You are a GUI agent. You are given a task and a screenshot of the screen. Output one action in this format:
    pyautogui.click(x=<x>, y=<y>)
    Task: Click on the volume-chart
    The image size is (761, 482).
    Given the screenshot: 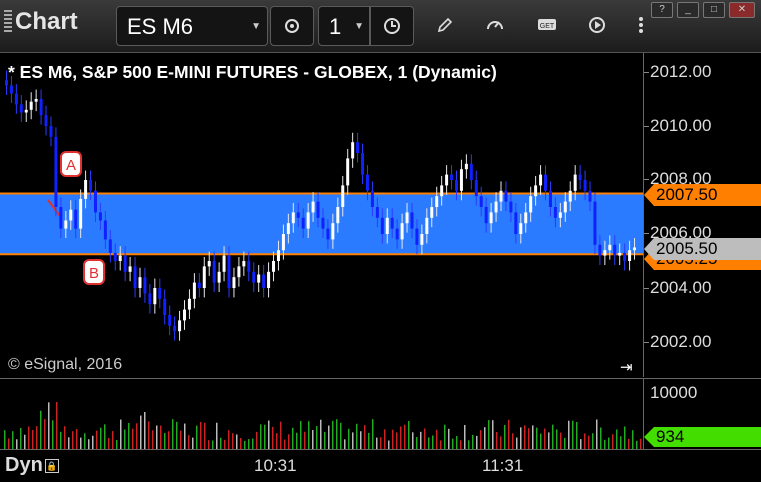 What is the action you would take?
    pyautogui.click(x=321, y=413)
    